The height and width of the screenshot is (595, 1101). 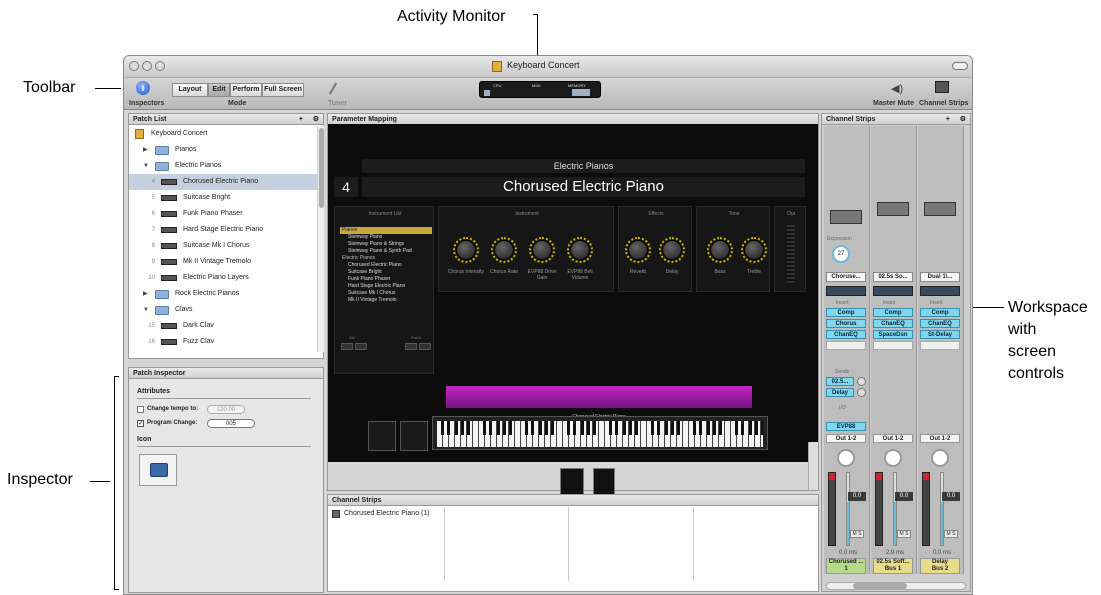 I want to click on program-change-field: 005, so click(x=231, y=423).